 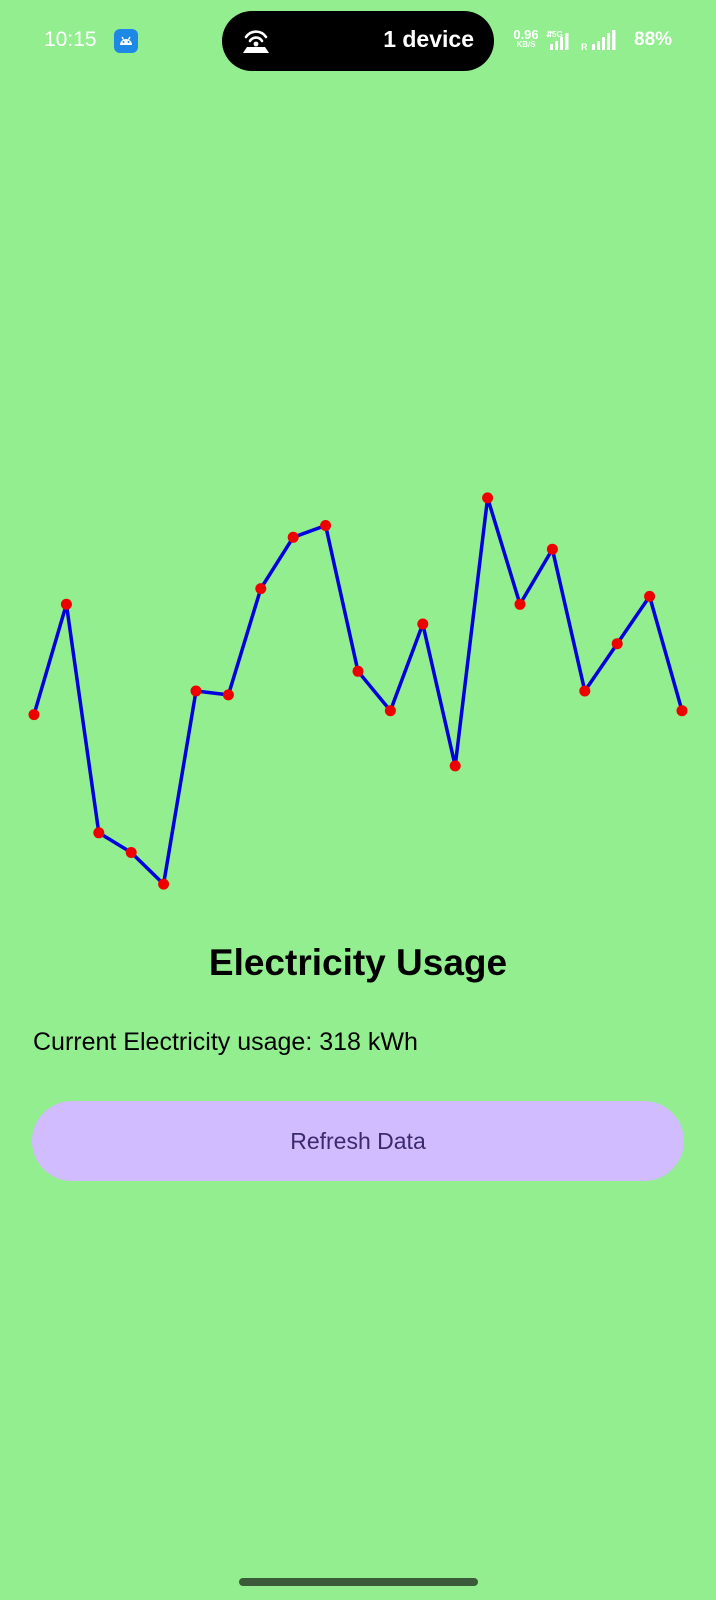 I want to click on device-count-label: 1 device, so click(x=428, y=39).